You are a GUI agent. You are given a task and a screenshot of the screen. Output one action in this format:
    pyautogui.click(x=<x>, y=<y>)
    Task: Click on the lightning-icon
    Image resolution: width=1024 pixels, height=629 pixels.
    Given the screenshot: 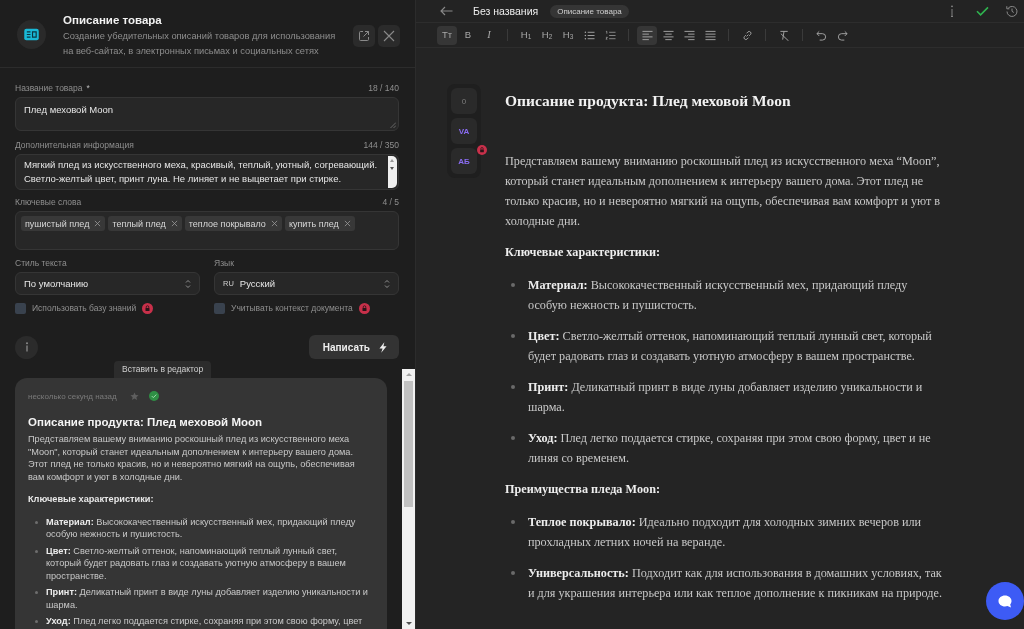 What is the action you would take?
    pyautogui.click(x=383, y=347)
    